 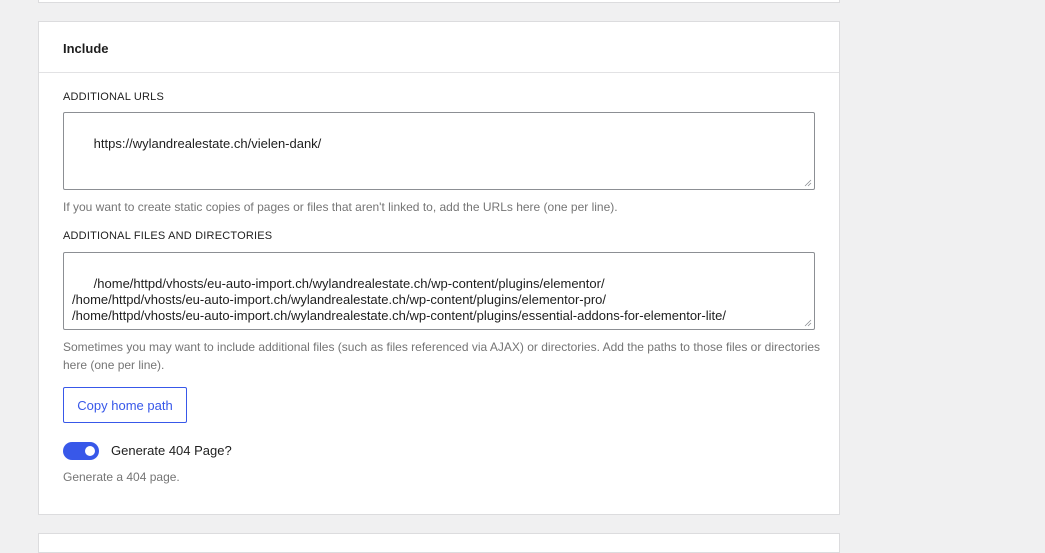 I want to click on additional-urls-value: https://wylandrealestate.ch/vielen-dank/, so click(x=207, y=143).